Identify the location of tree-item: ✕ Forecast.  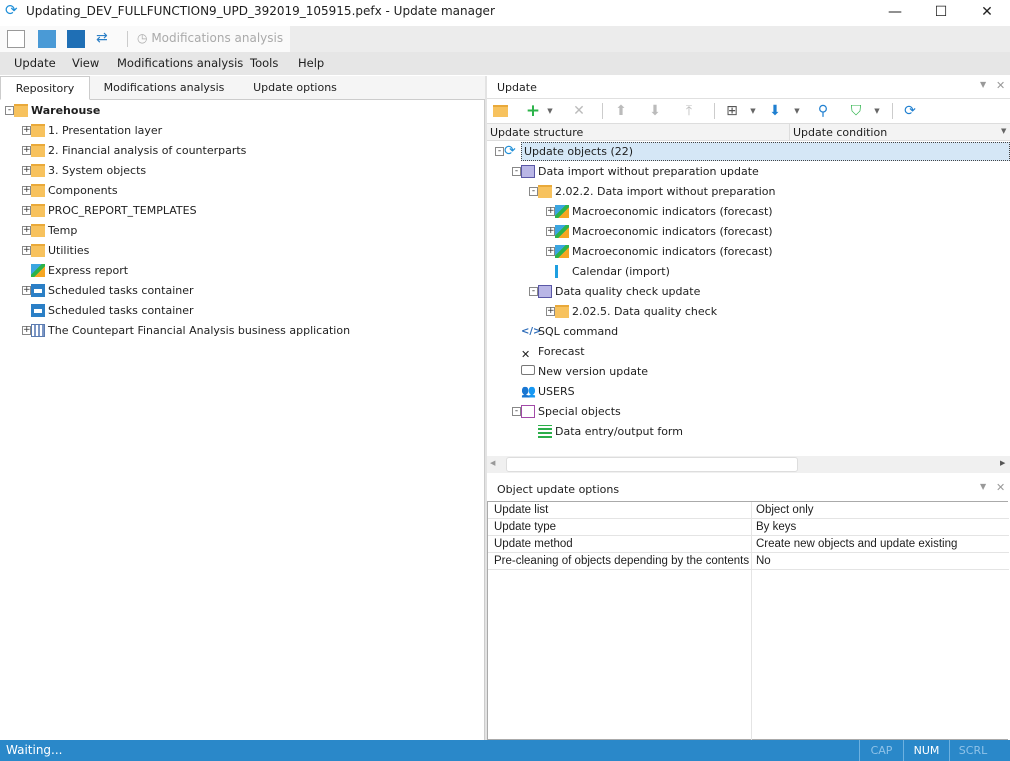
(748, 352).